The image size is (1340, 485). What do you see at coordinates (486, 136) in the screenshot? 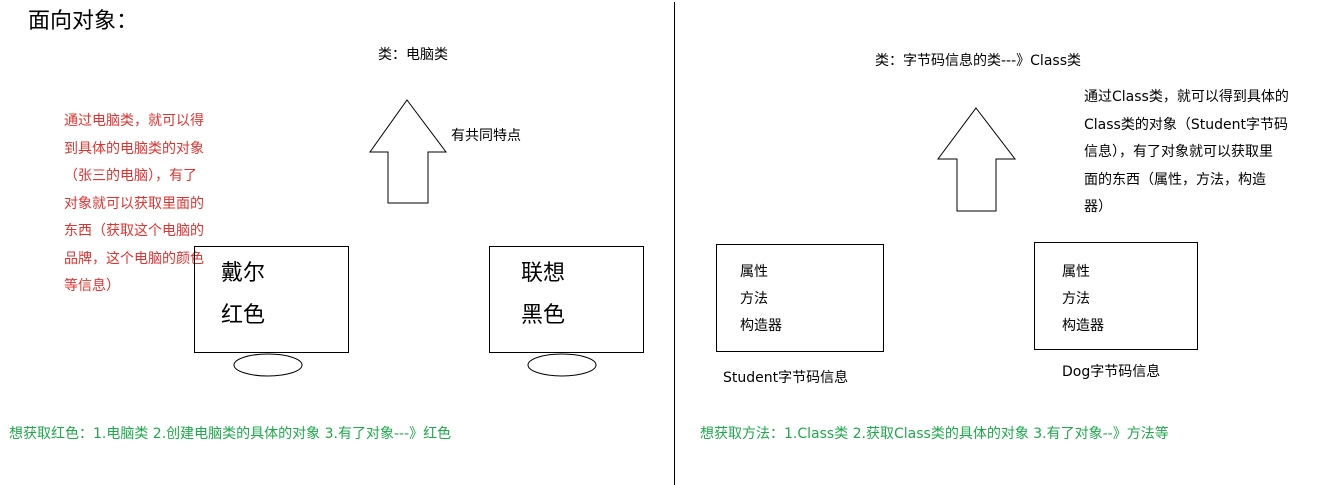
I see `common-traits-note: 有共同特点` at bounding box center [486, 136].